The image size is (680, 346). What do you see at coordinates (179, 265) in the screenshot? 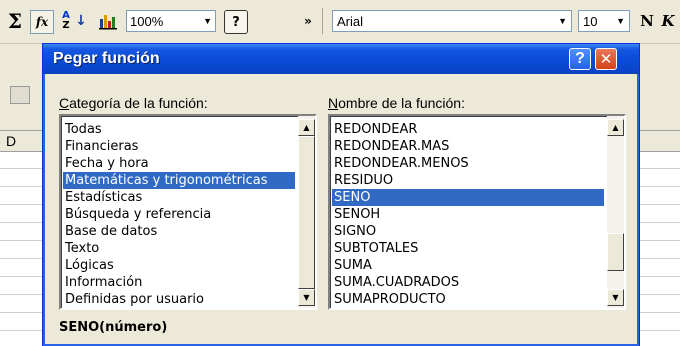
I see `category-list-item: Lógicas` at bounding box center [179, 265].